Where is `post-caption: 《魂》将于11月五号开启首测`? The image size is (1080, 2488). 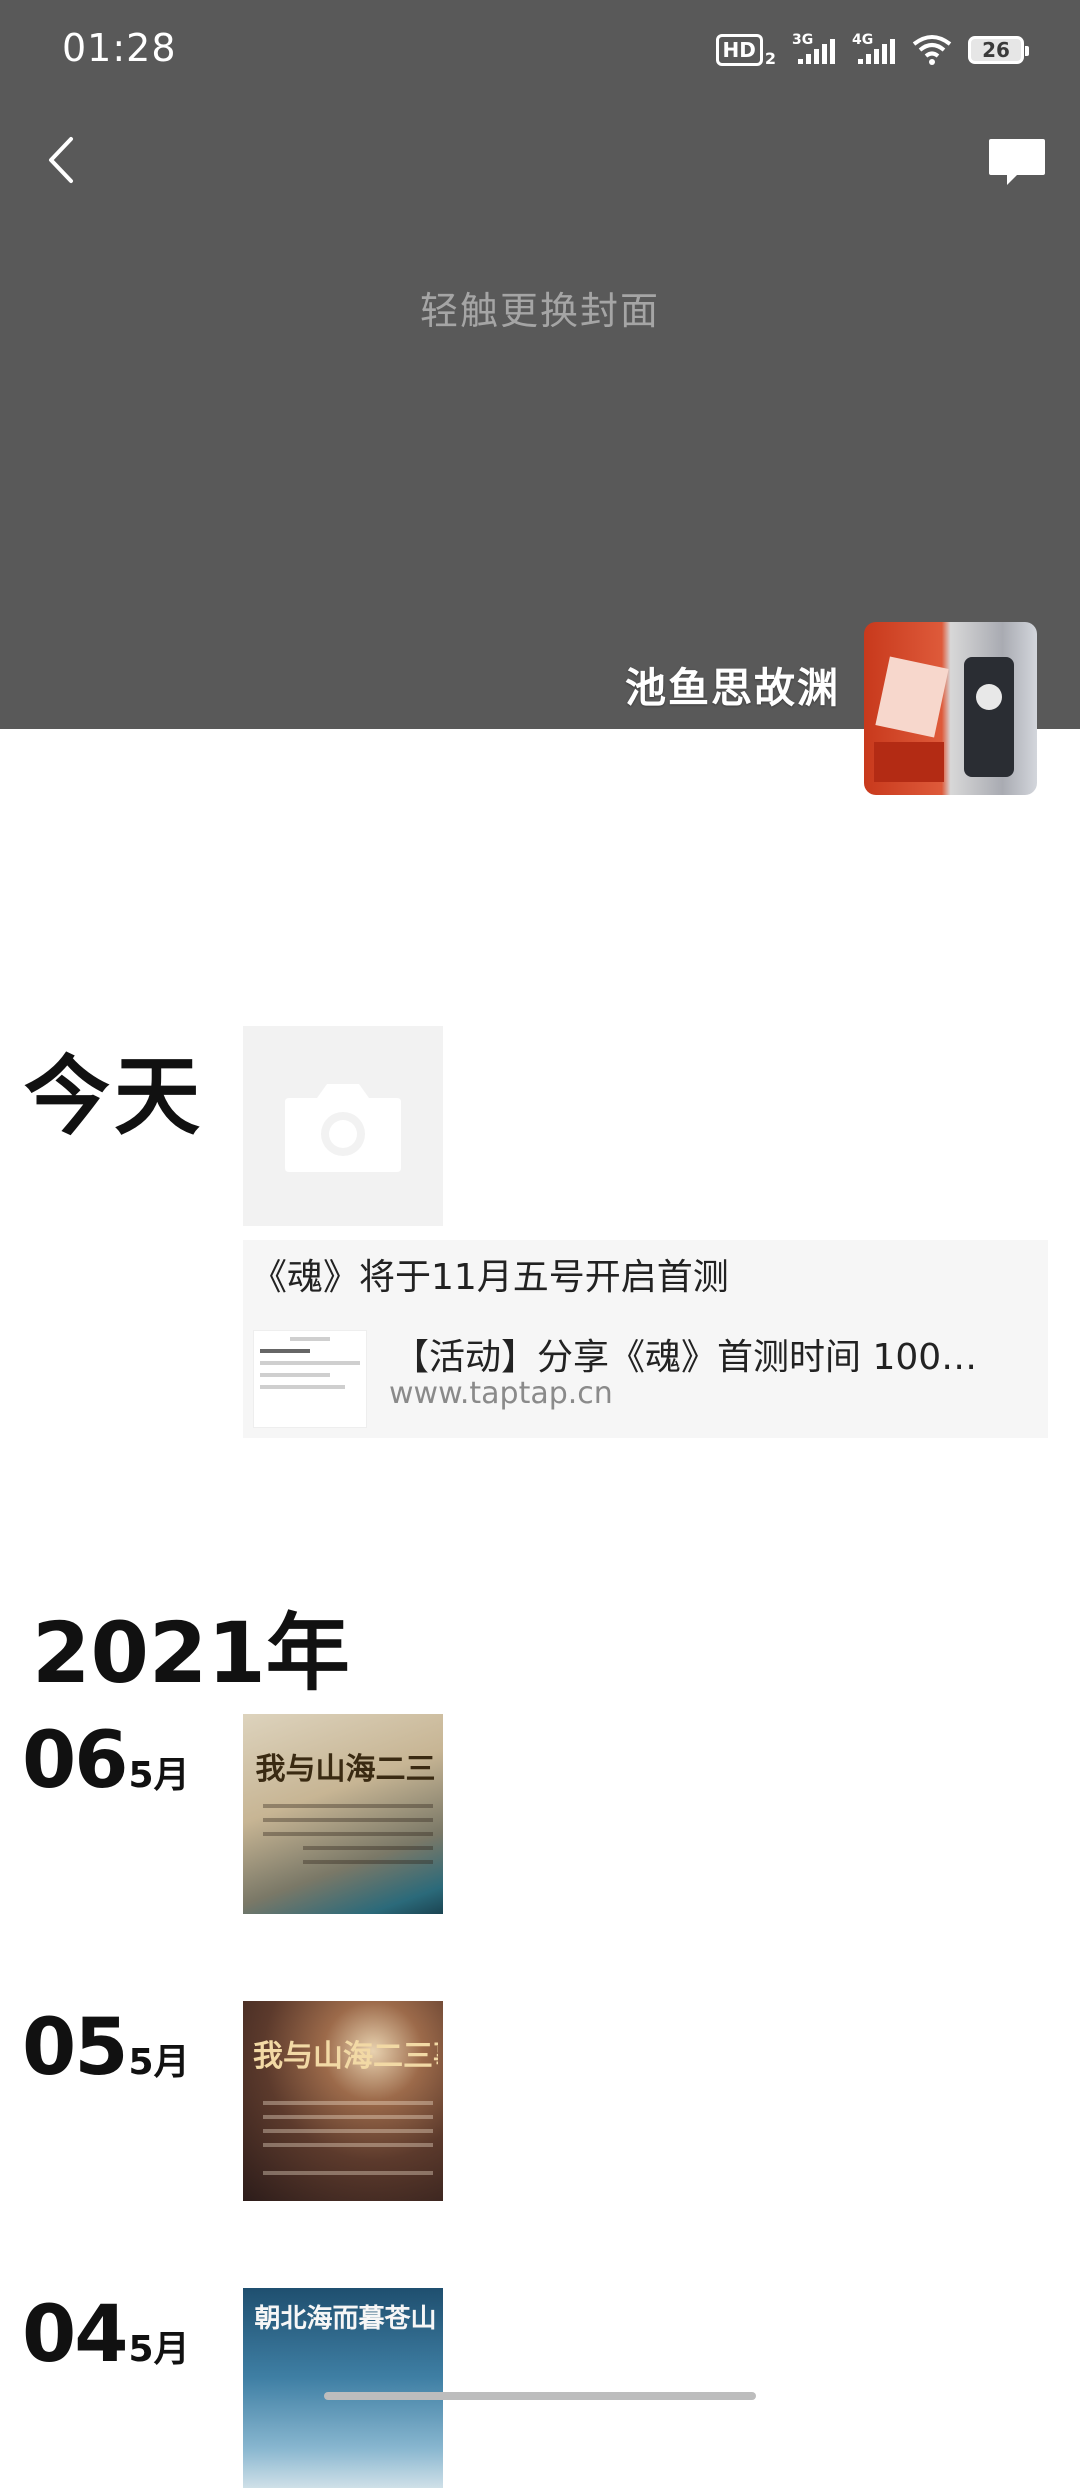 post-caption: 《魂》将于11月五号开启首测 is located at coordinates (490, 1277).